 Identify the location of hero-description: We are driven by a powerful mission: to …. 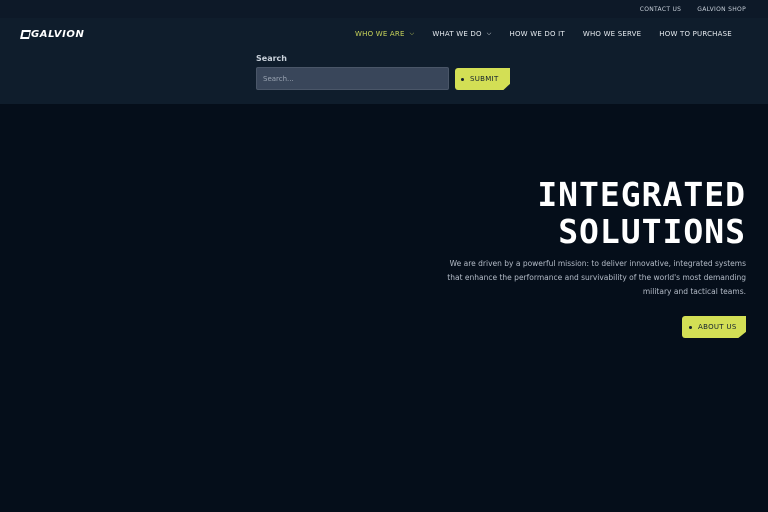
(596, 277).